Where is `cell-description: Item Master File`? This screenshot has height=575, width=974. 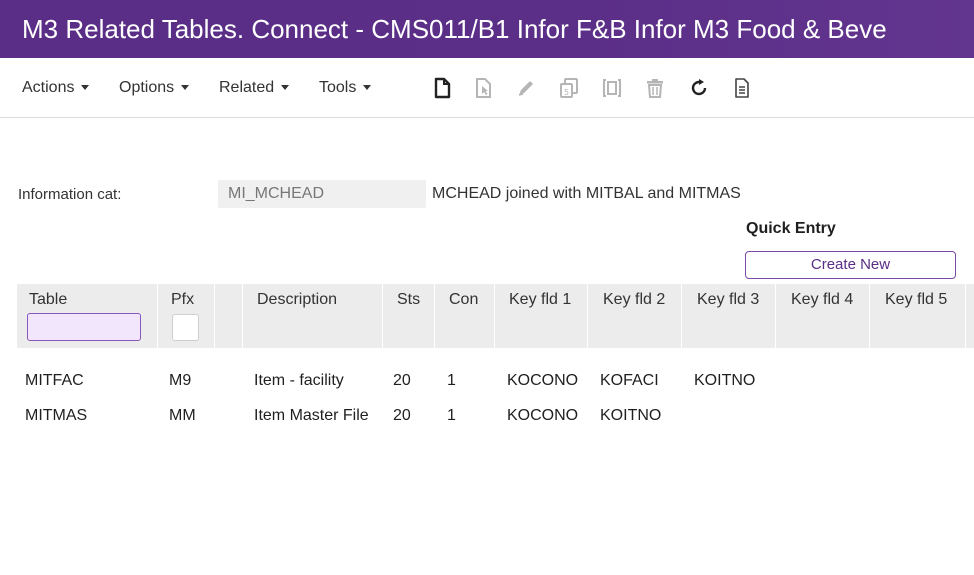
cell-description: Item Master File is located at coordinates (311, 415).